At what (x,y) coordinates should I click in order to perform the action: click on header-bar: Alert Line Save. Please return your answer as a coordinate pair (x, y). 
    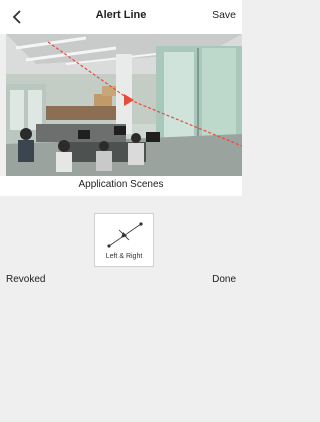
    Looking at the image, I should click on (121, 17).